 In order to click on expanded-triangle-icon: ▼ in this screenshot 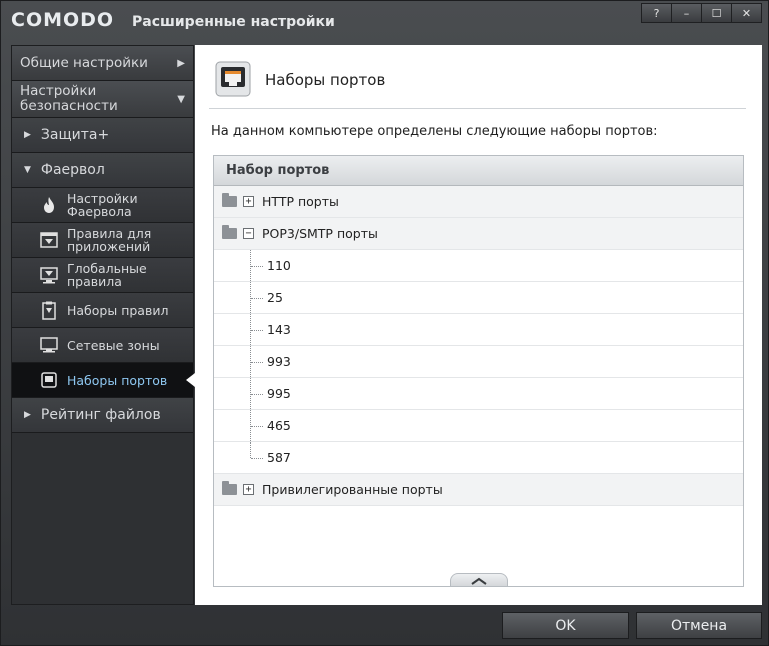, I will do `click(27, 170)`.